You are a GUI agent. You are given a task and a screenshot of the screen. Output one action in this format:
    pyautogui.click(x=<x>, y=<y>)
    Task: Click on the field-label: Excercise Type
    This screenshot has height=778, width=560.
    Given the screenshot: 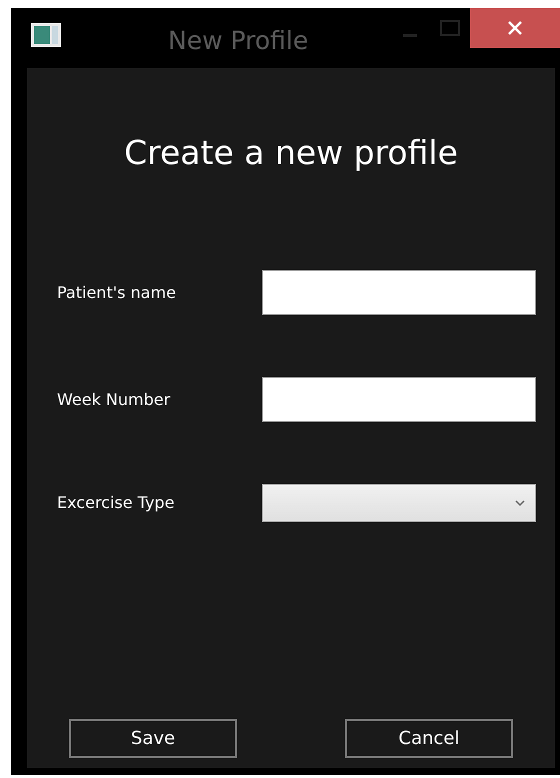 What is the action you would take?
    pyautogui.click(x=116, y=503)
    